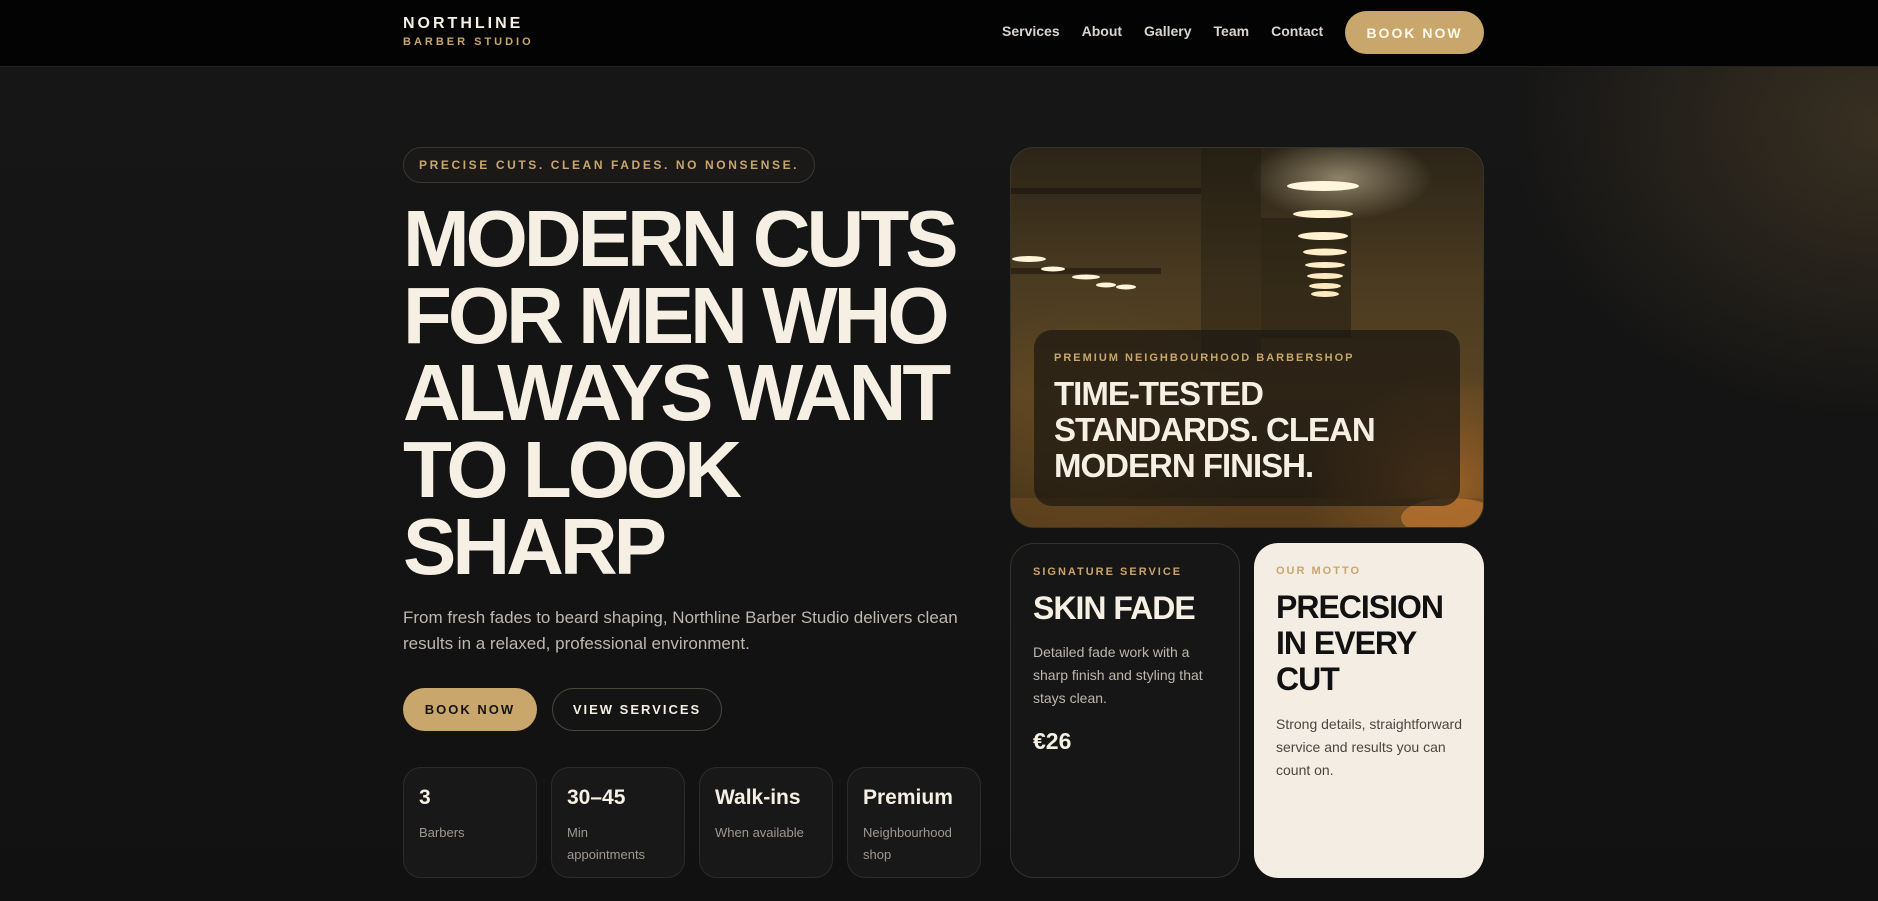 The image size is (1878, 901). I want to click on photo-caption-line: MODERN FINISH., so click(1184, 465).